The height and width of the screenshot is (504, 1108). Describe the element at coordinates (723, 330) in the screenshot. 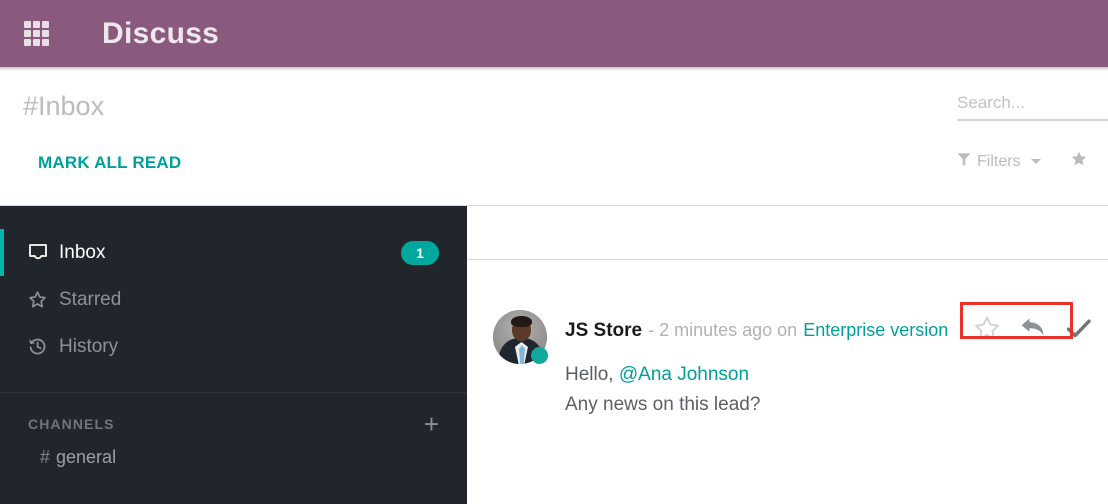

I see `message-timestamp: - 2 minutes ago on` at that location.